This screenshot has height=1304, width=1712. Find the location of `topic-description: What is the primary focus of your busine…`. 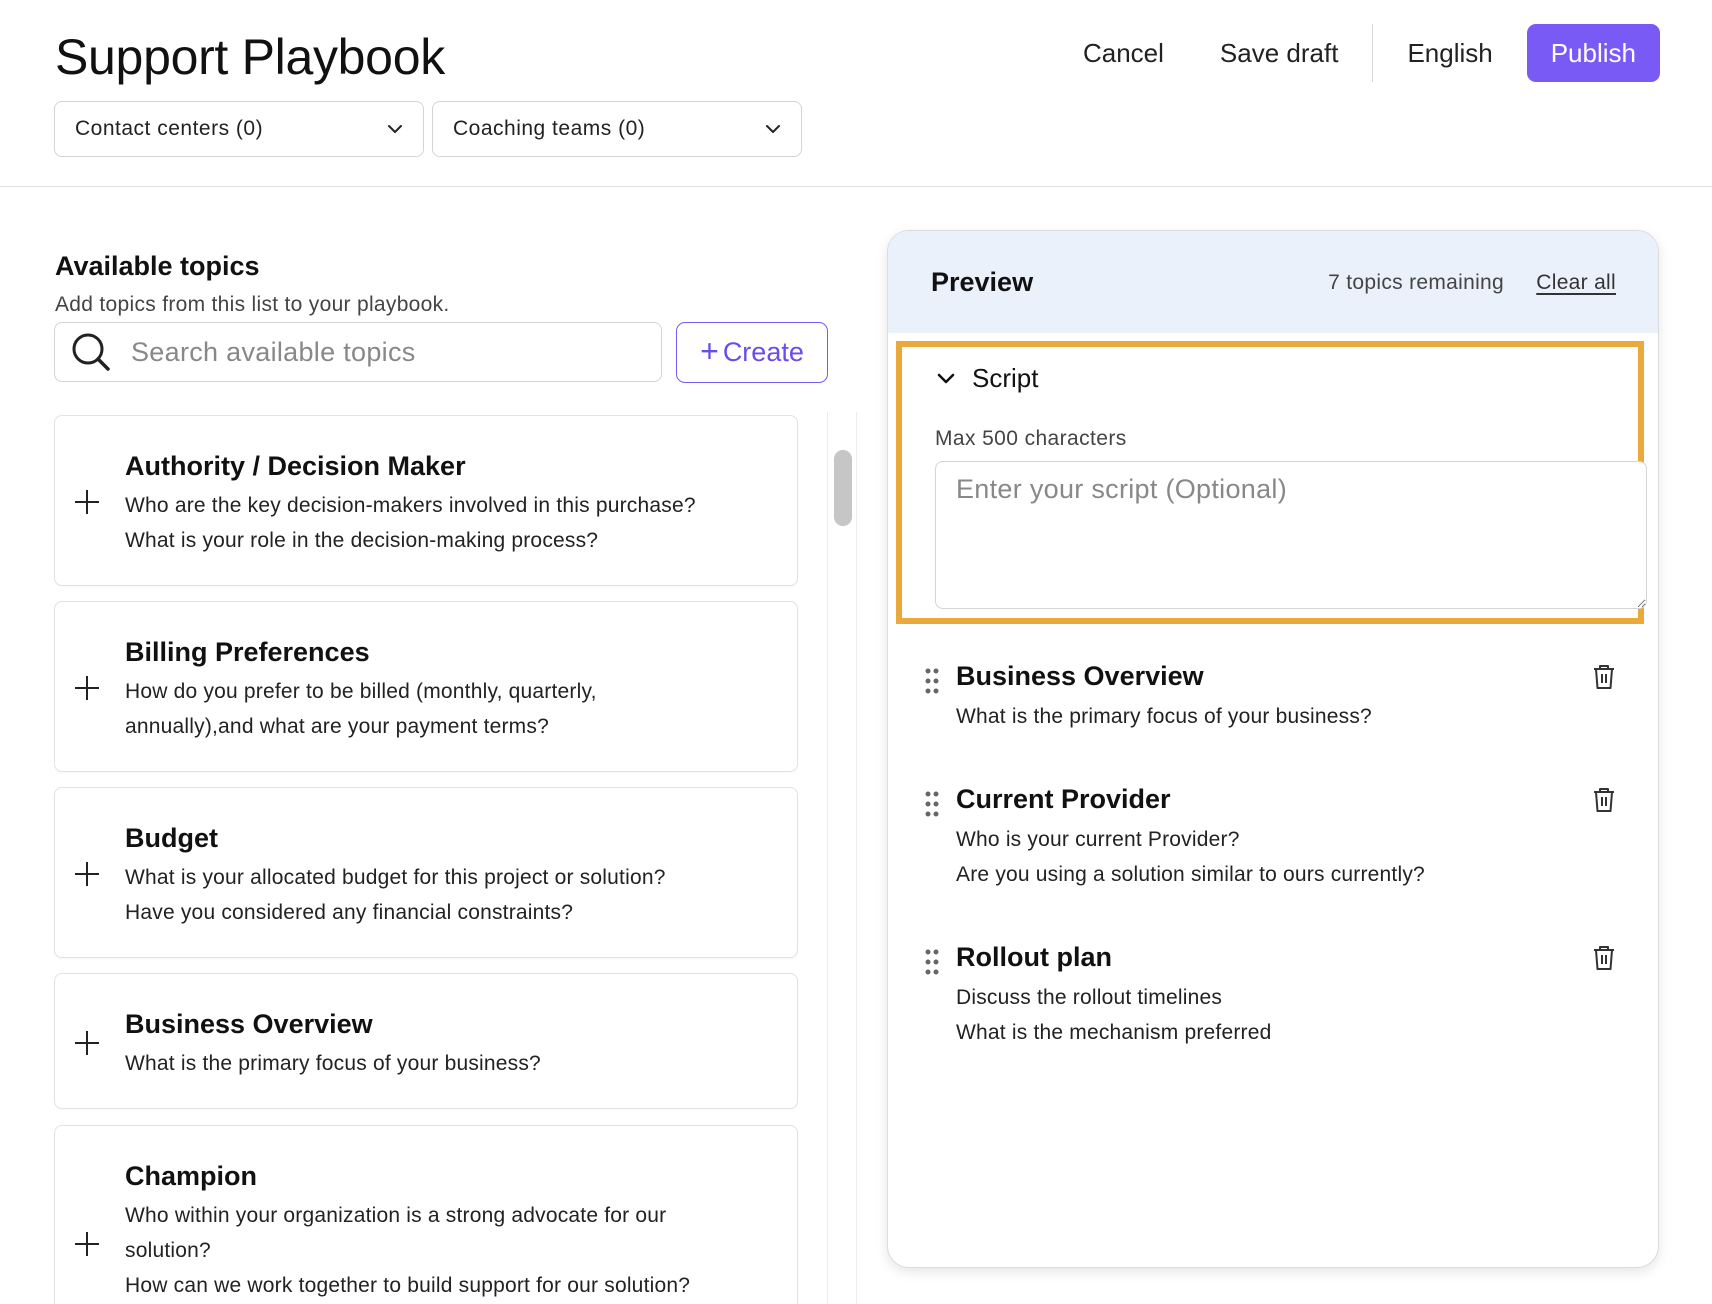

topic-description: What is the primary focus of your busine… is located at coordinates (333, 1063).